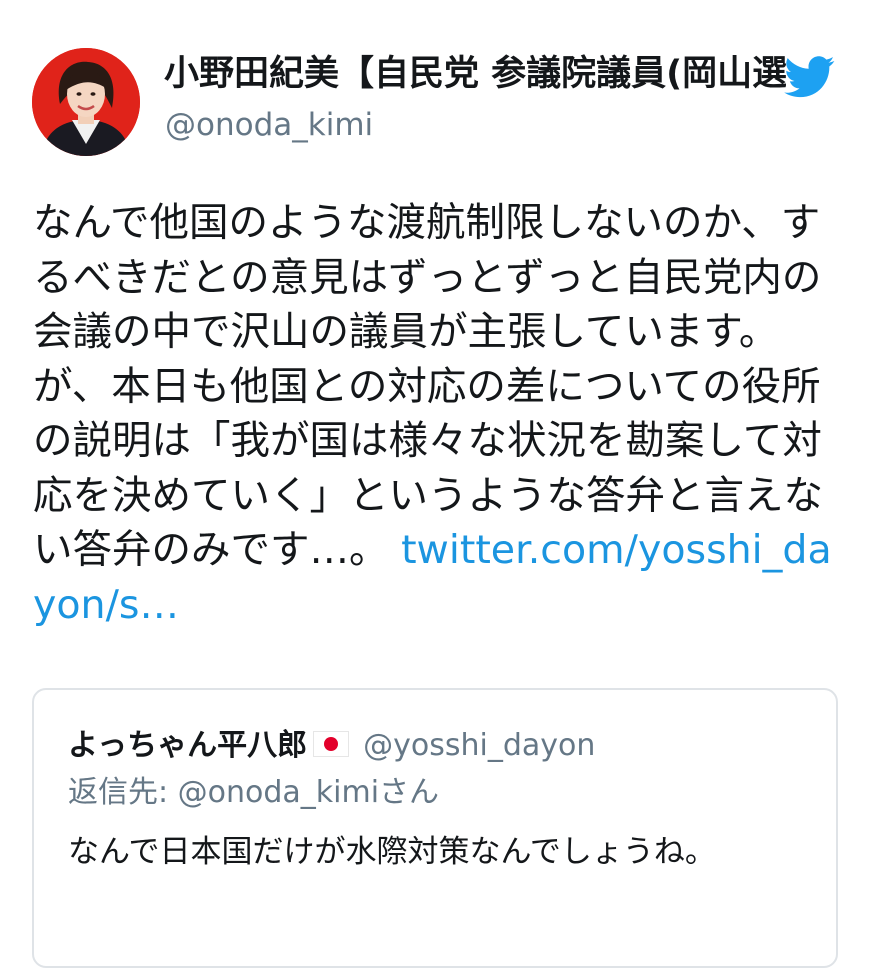 The image size is (889, 970). Describe the element at coordinates (479, 745) in the screenshot. I see `quoted-author-handle: @yosshi_dayon` at that location.